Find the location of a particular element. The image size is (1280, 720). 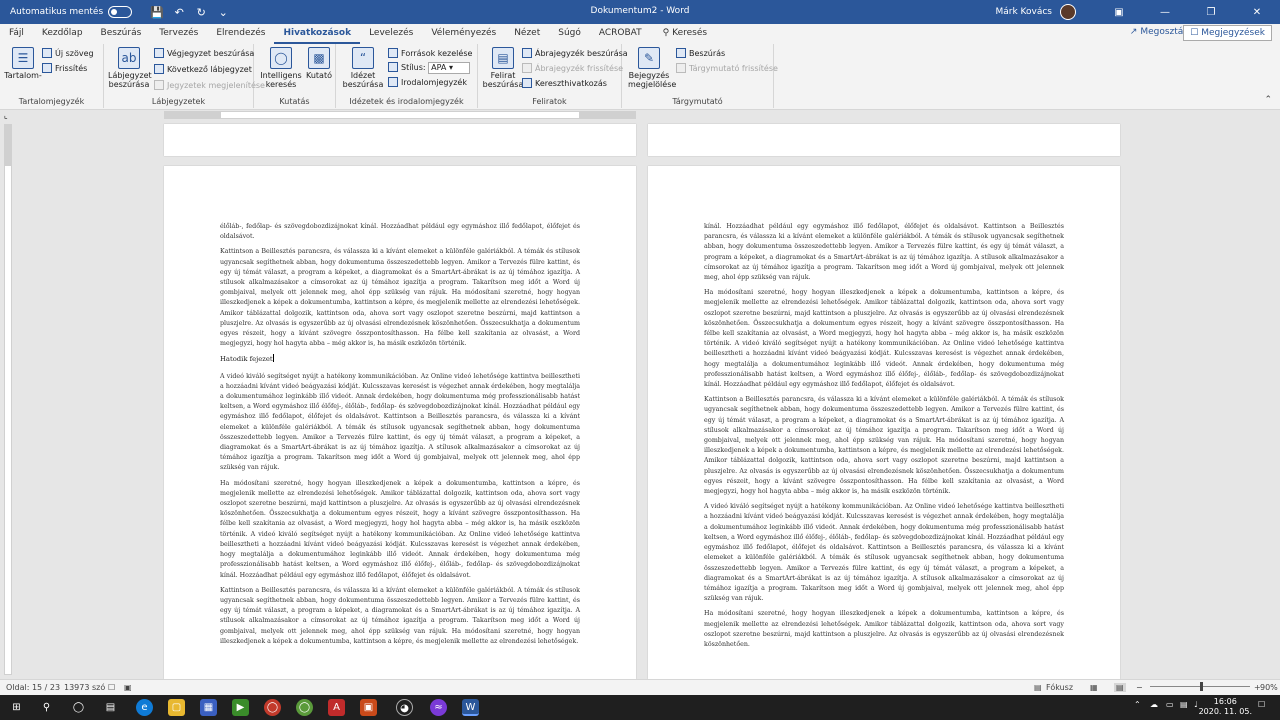

minimize-icon: — is located at coordinates (1165, 12).